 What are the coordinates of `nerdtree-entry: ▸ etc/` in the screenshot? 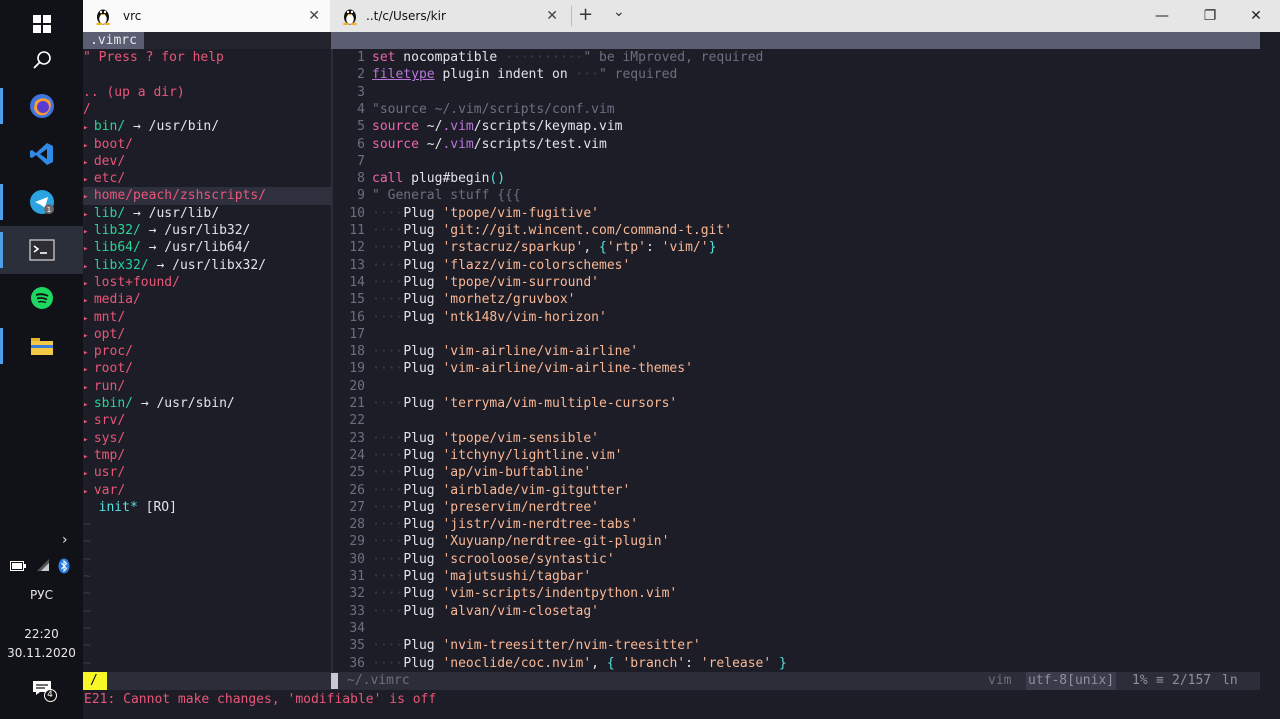 It's located at (207, 178).